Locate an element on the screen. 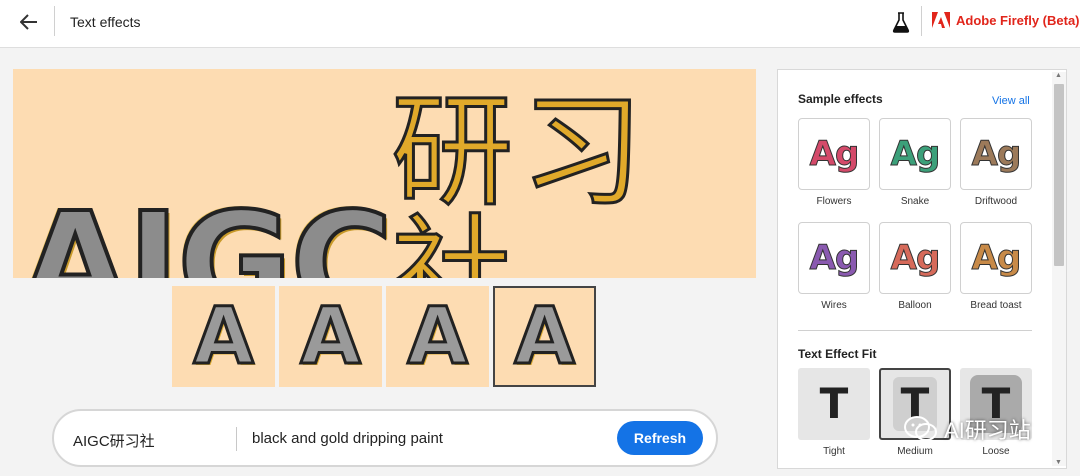  watermark: AI研习站 is located at coordinates (967, 429).